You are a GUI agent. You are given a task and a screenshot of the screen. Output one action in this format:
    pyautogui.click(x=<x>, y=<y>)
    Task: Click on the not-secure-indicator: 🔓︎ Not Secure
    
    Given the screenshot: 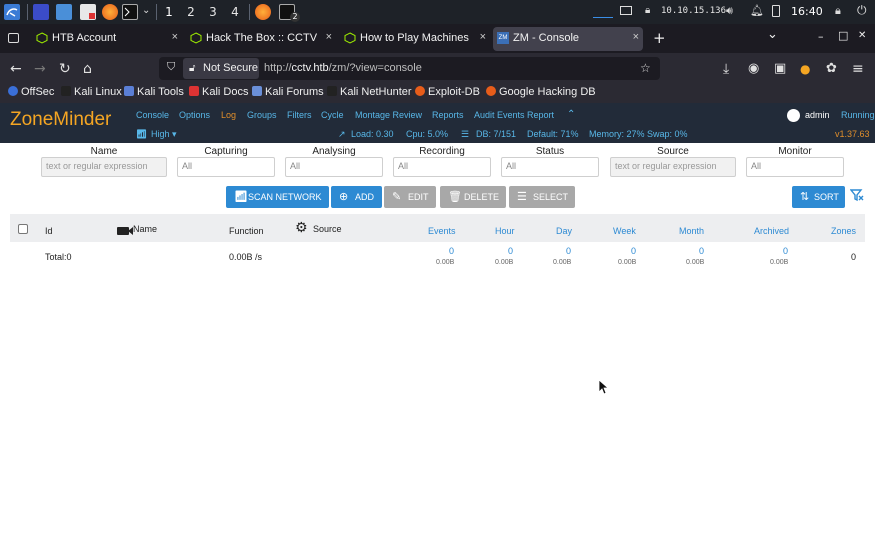 What is the action you would take?
    pyautogui.click(x=221, y=68)
    